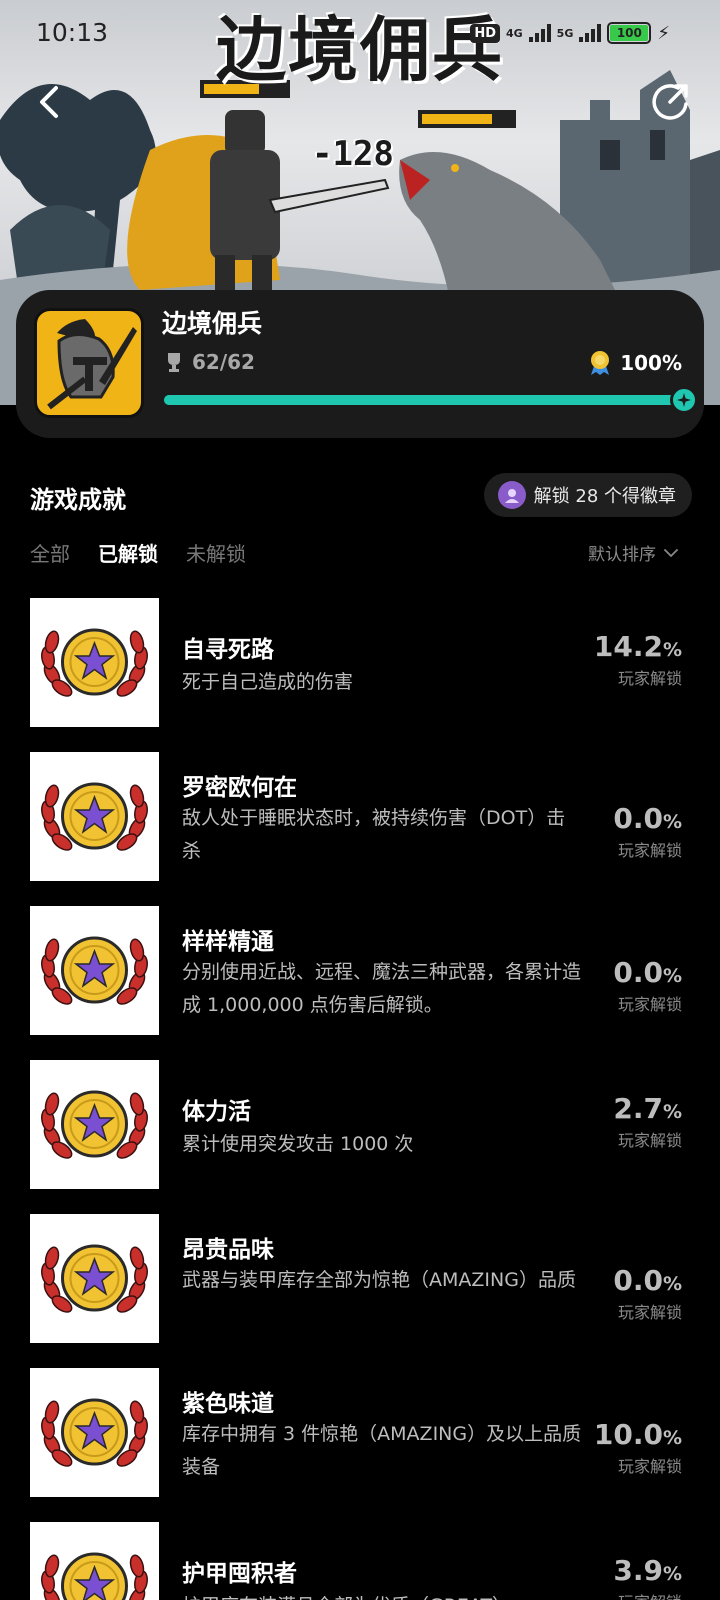  What do you see at coordinates (628, 646) in the screenshot?
I see `unlock-rate-value: 14.2` at bounding box center [628, 646].